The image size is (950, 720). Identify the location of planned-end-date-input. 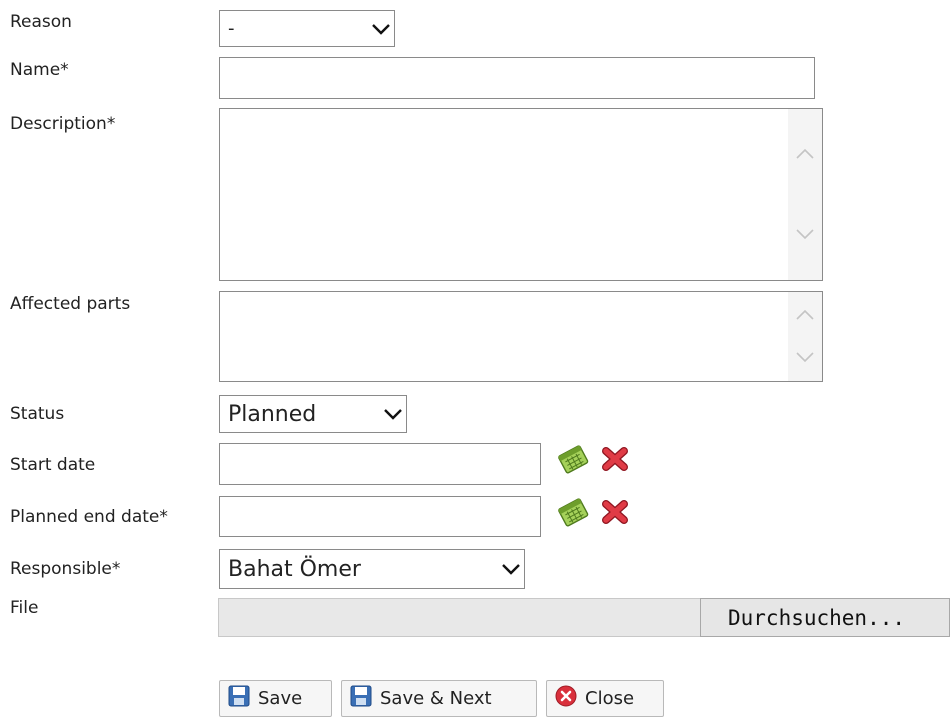
(380, 516).